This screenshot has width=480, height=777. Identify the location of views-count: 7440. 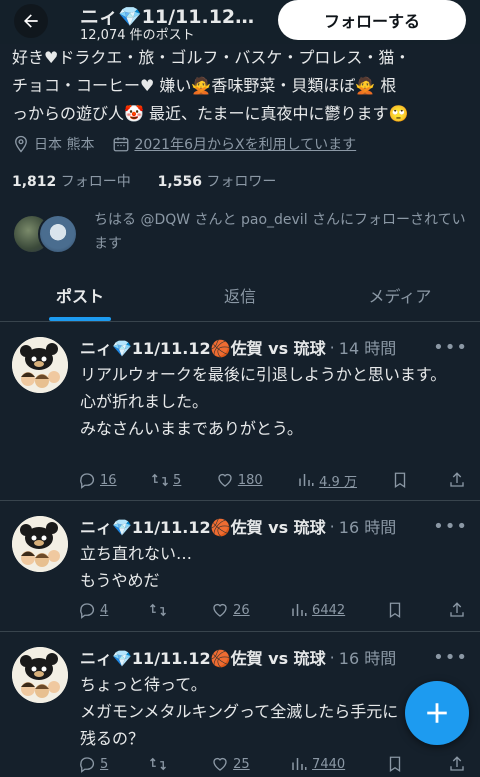
(329, 764).